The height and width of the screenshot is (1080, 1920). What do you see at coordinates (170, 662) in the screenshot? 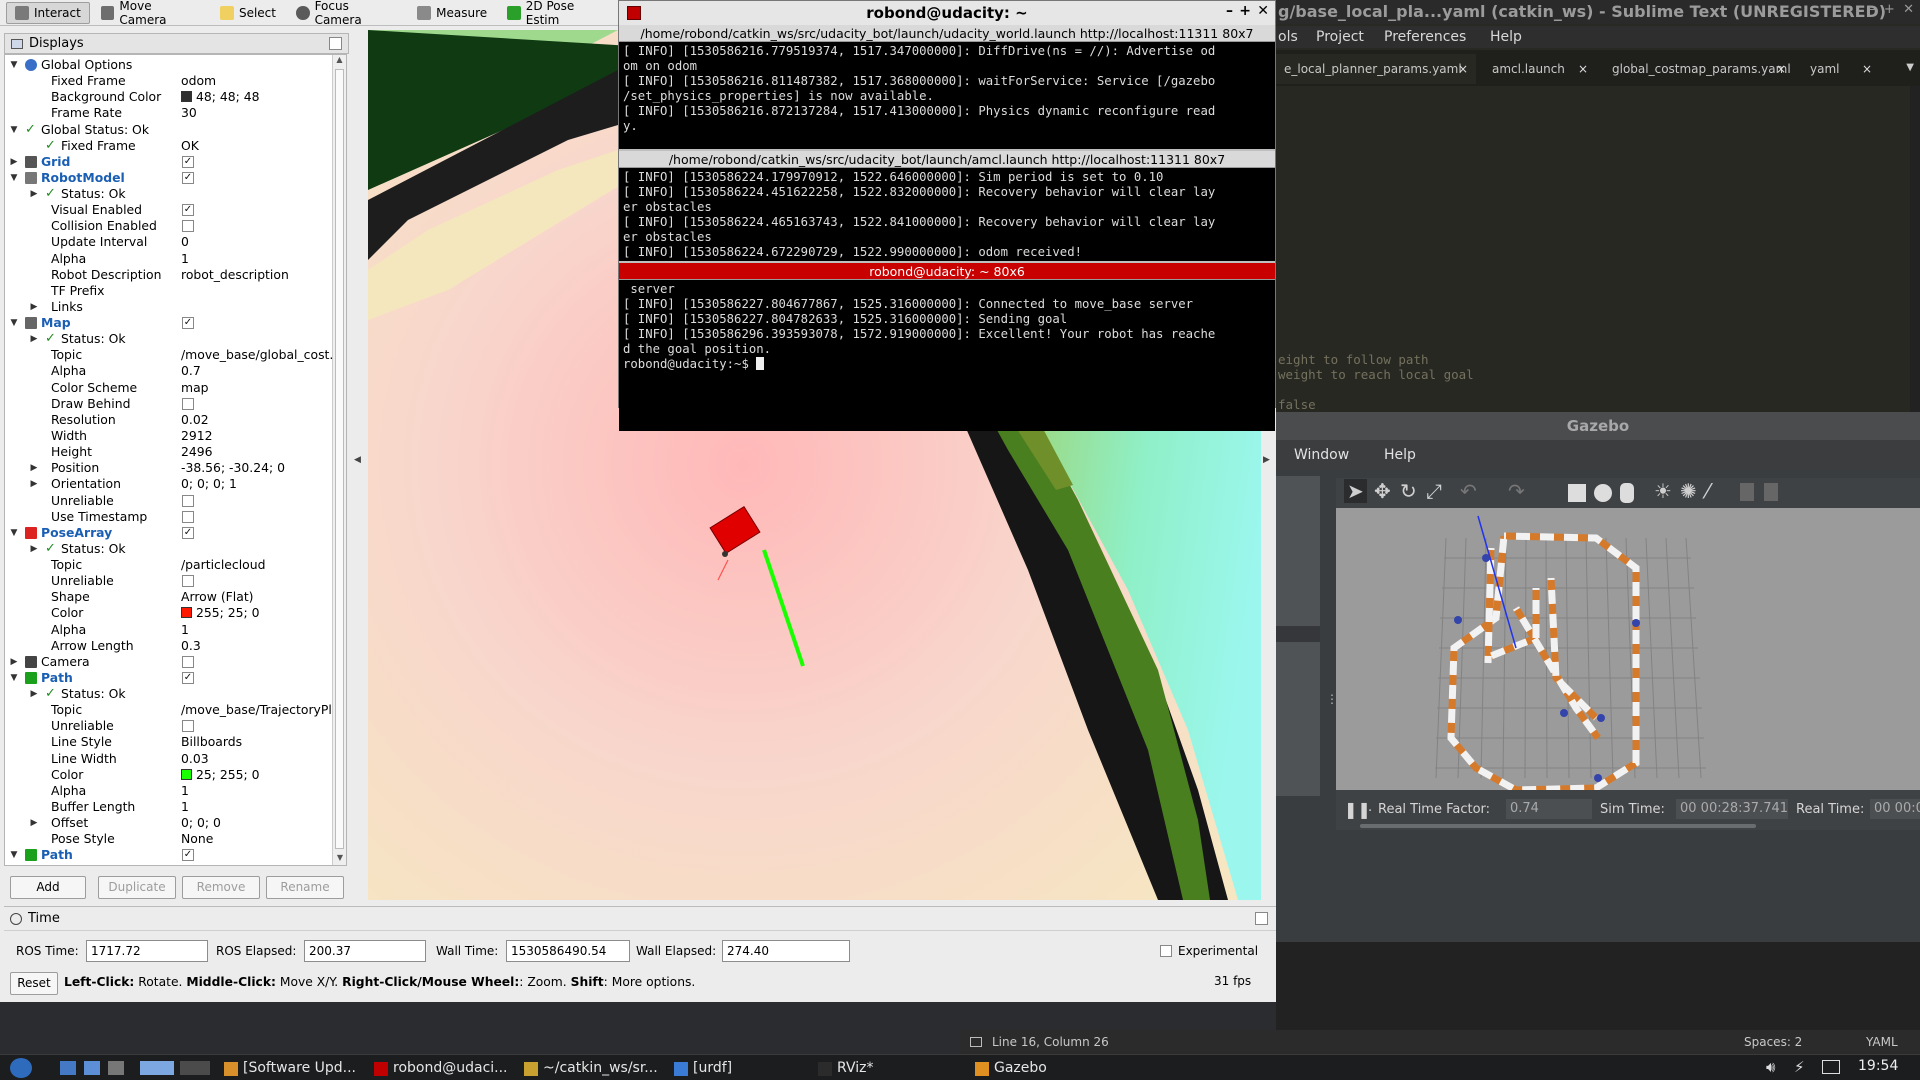
I see `tree-row: ▶ Camera` at bounding box center [170, 662].